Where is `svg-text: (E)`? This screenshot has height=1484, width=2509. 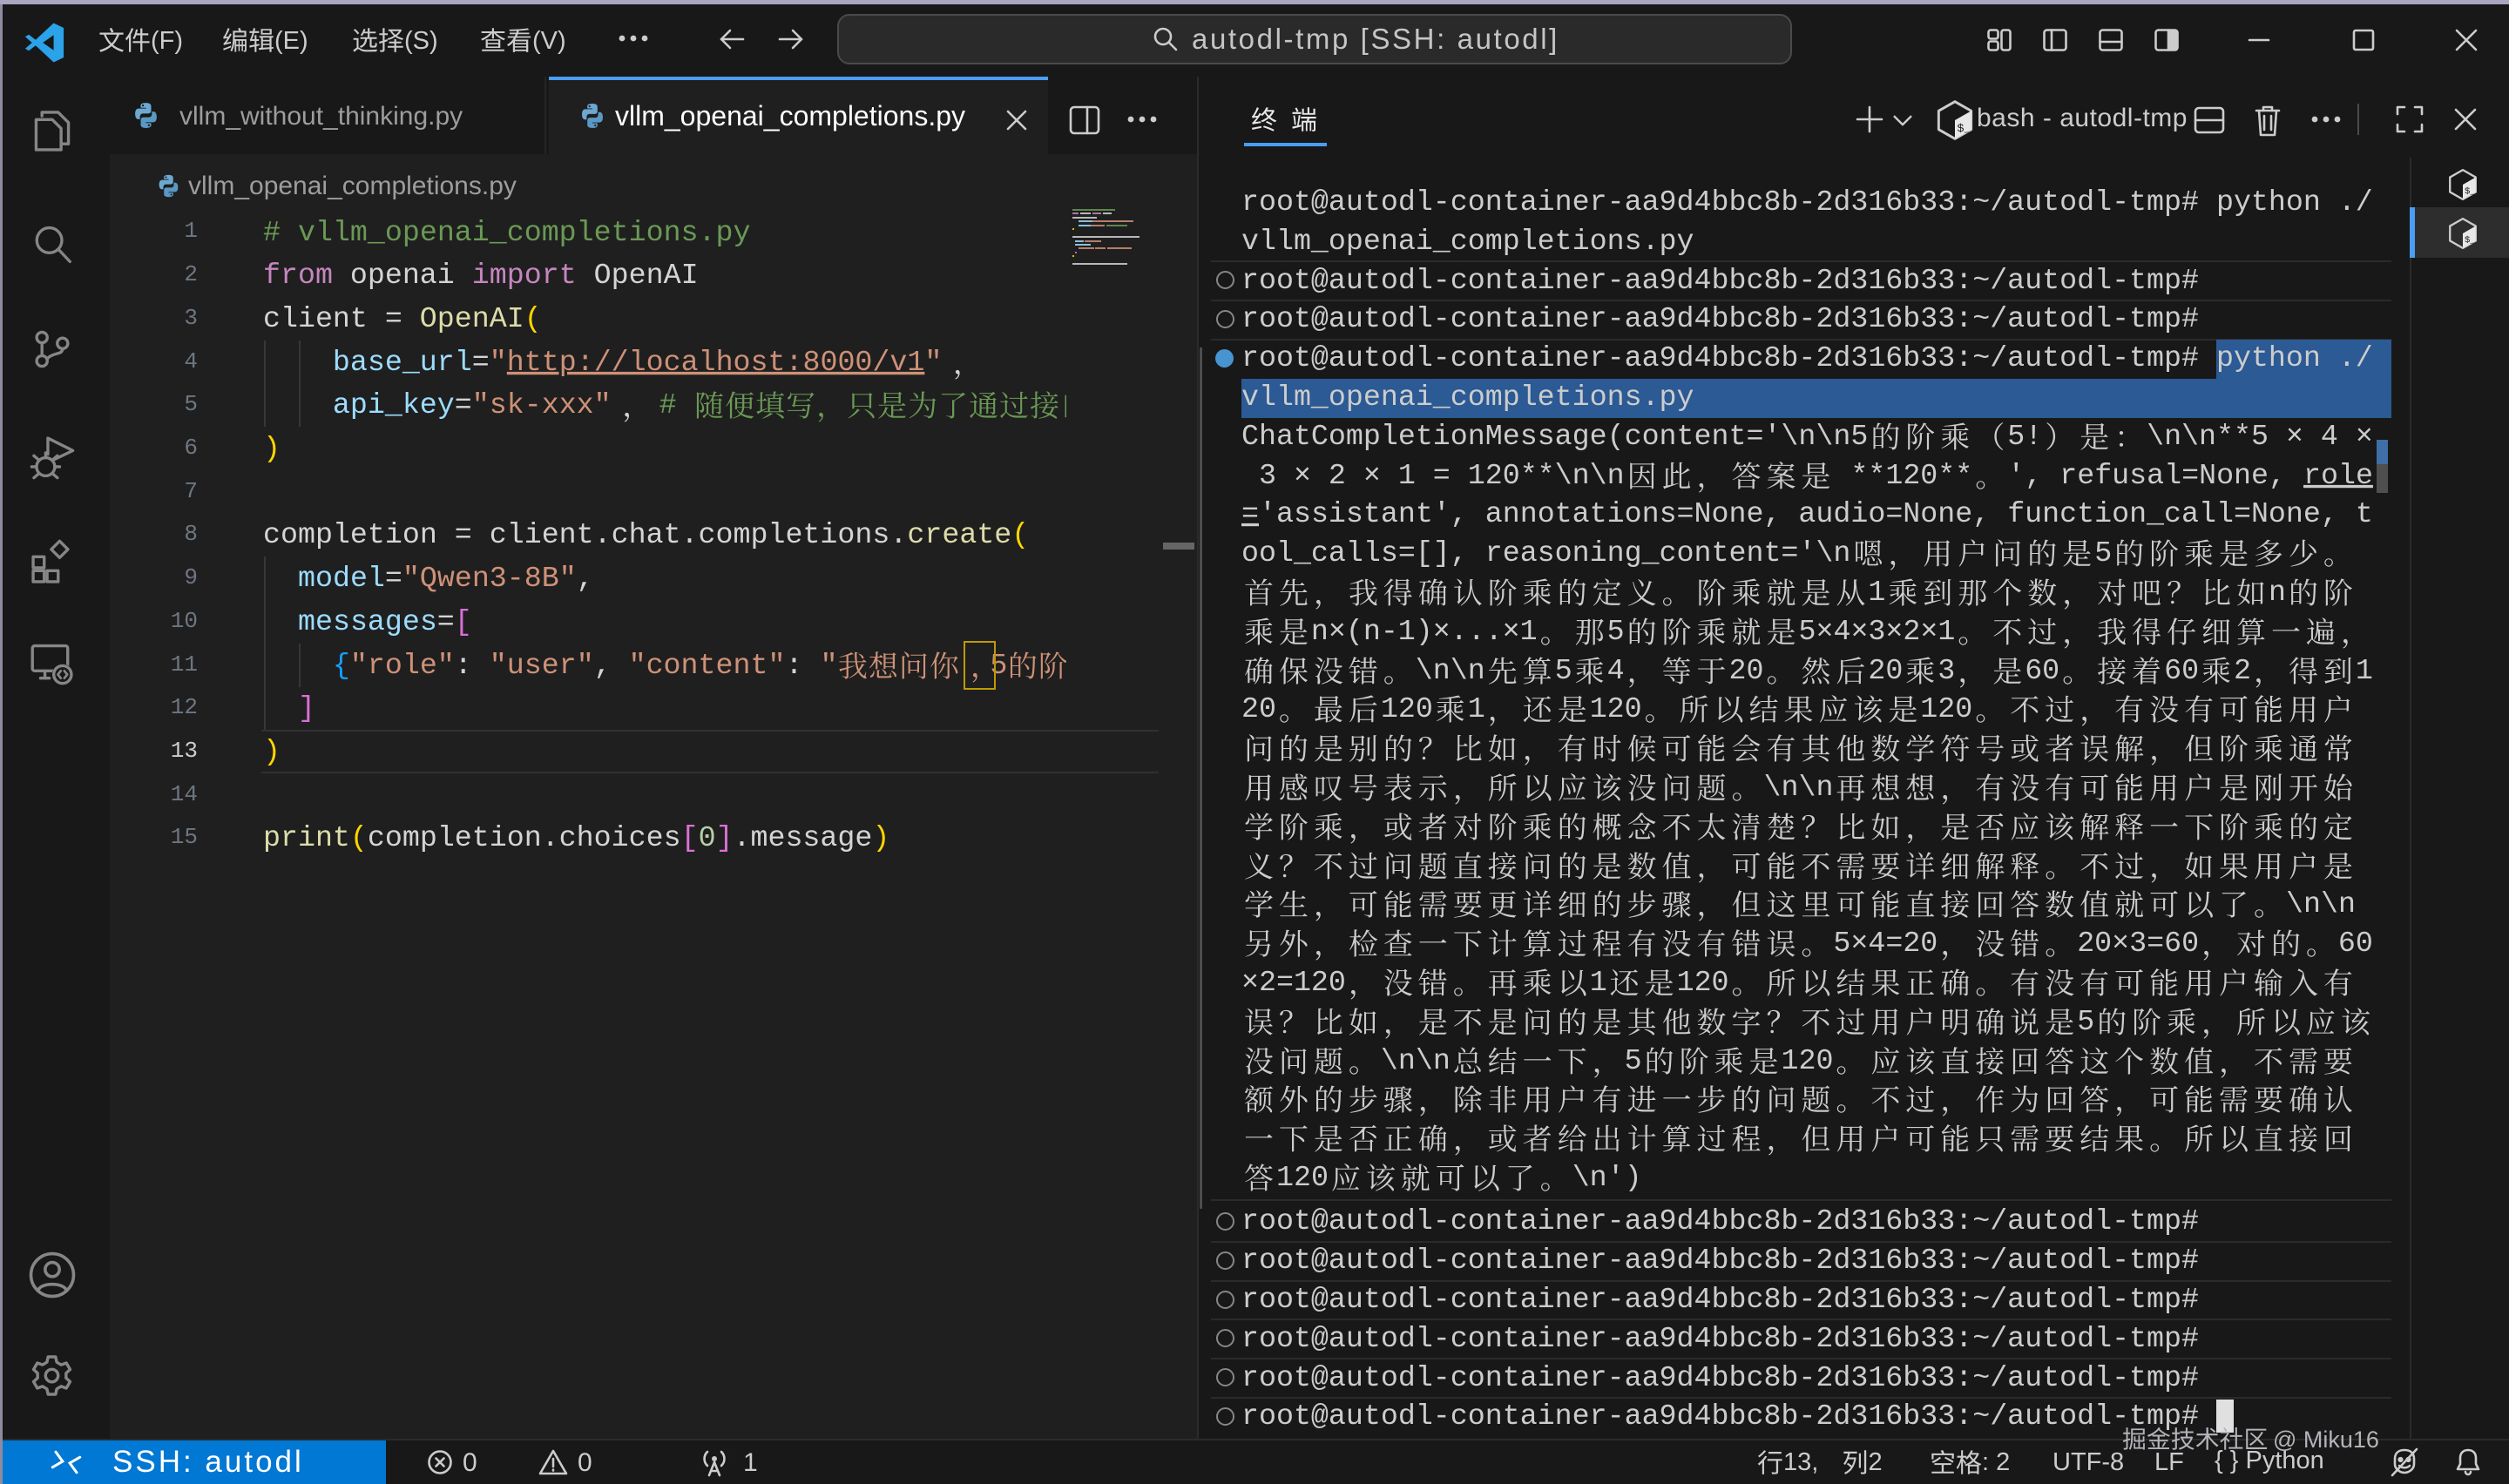
svg-text: (E) is located at coordinates (291, 41).